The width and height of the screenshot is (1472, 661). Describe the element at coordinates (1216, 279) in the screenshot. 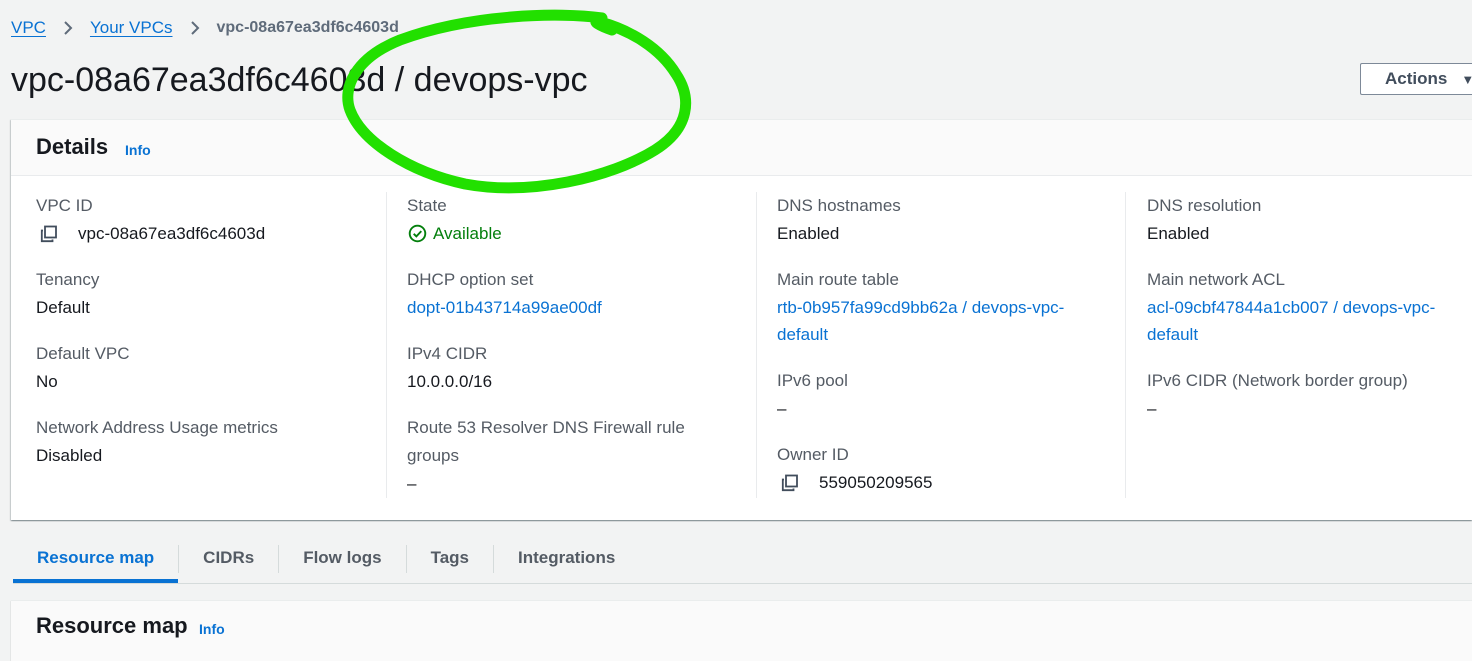

I see `field-label: Main network ACL` at that location.